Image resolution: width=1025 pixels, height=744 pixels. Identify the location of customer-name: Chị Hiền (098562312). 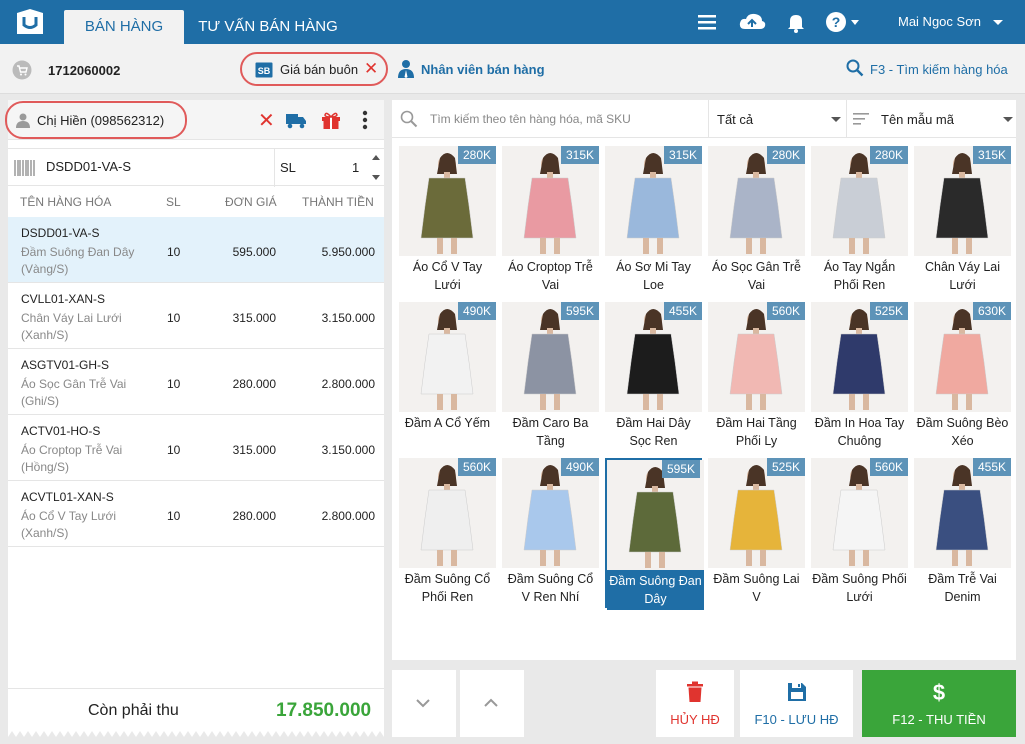
(101, 120).